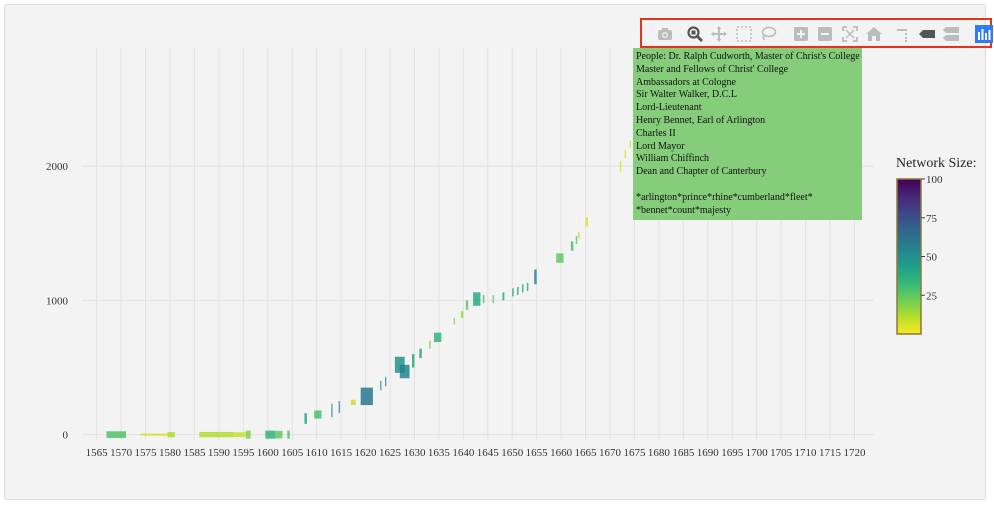 This screenshot has height=511, width=994. What do you see at coordinates (586, 453) in the screenshot?
I see `x-tick-label: 1665` at bounding box center [586, 453].